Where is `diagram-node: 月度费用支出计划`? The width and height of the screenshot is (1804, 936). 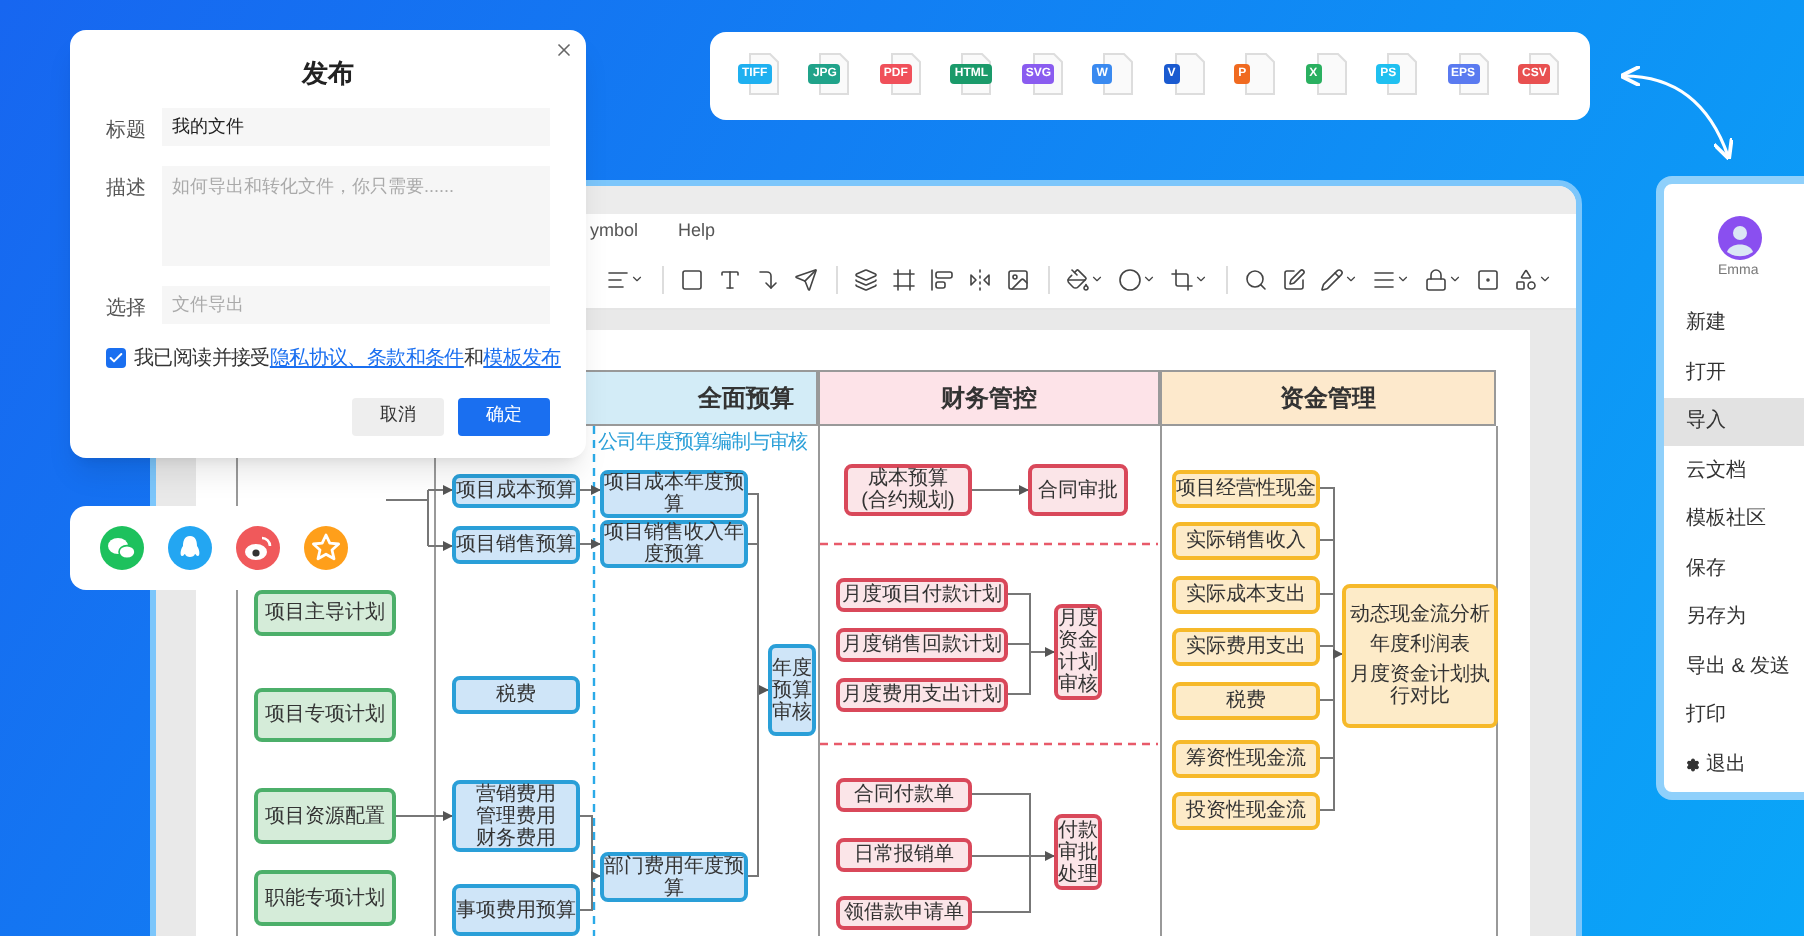 diagram-node: 月度费用支出计划 is located at coordinates (922, 695).